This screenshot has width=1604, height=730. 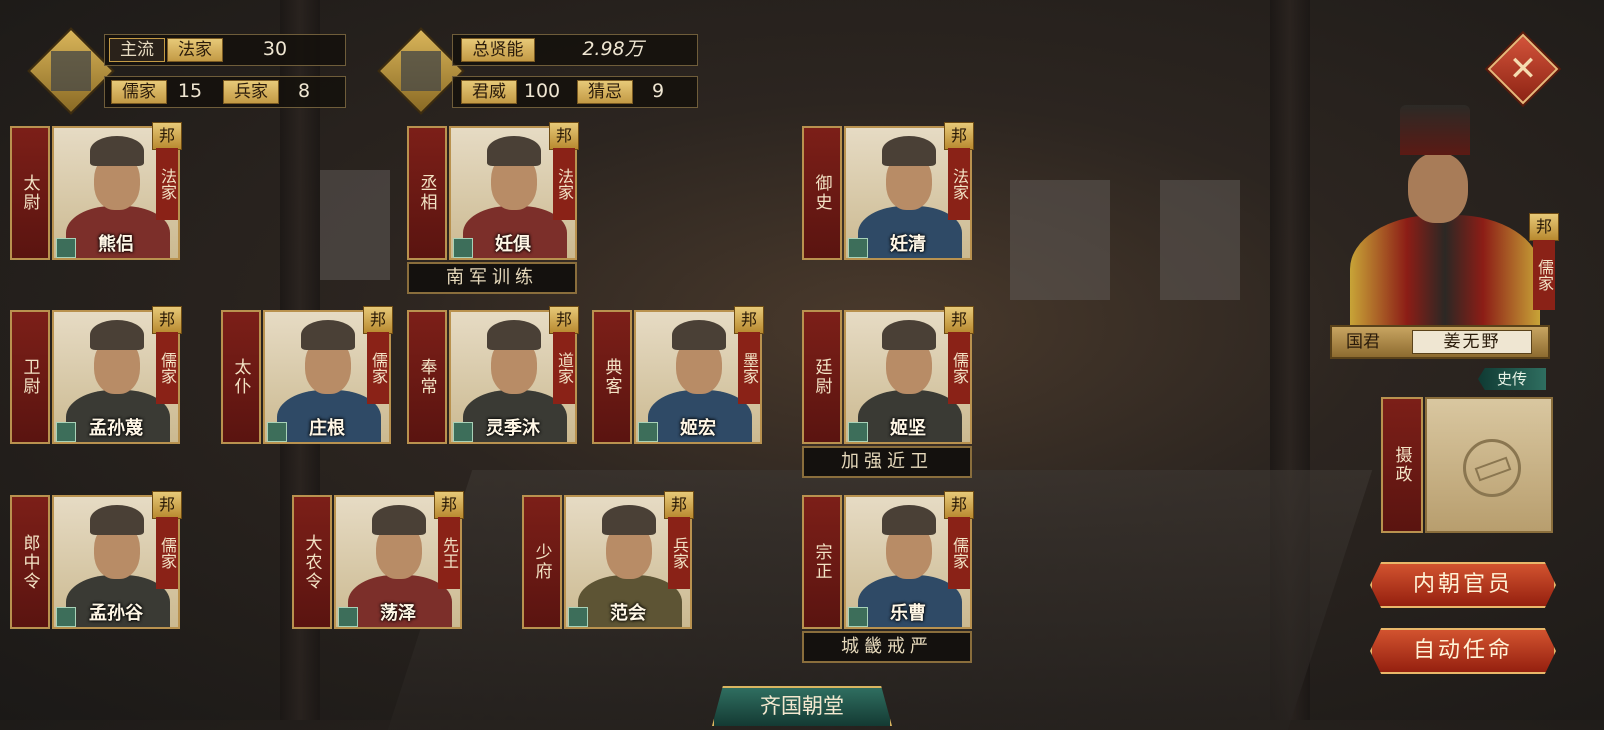 What do you see at coordinates (96, 560) in the screenshot?
I see `official-card: 郎中令孟孙谷 邦儒家` at bounding box center [96, 560].